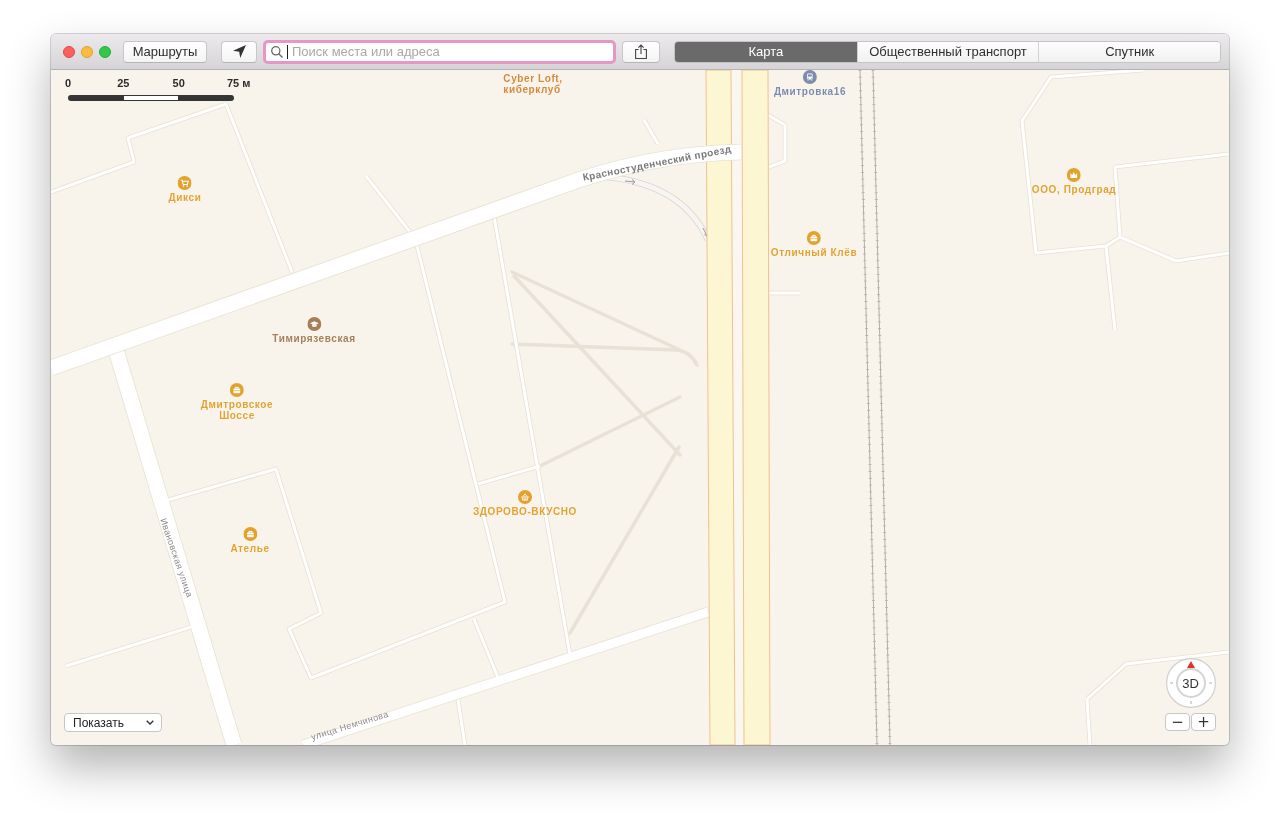 Image resolution: width=1280 pixels, height=813 pixels. Describe the element at coordinates (1203, 722) in the screenshot. I see `zoom-in-button: +` at that location.